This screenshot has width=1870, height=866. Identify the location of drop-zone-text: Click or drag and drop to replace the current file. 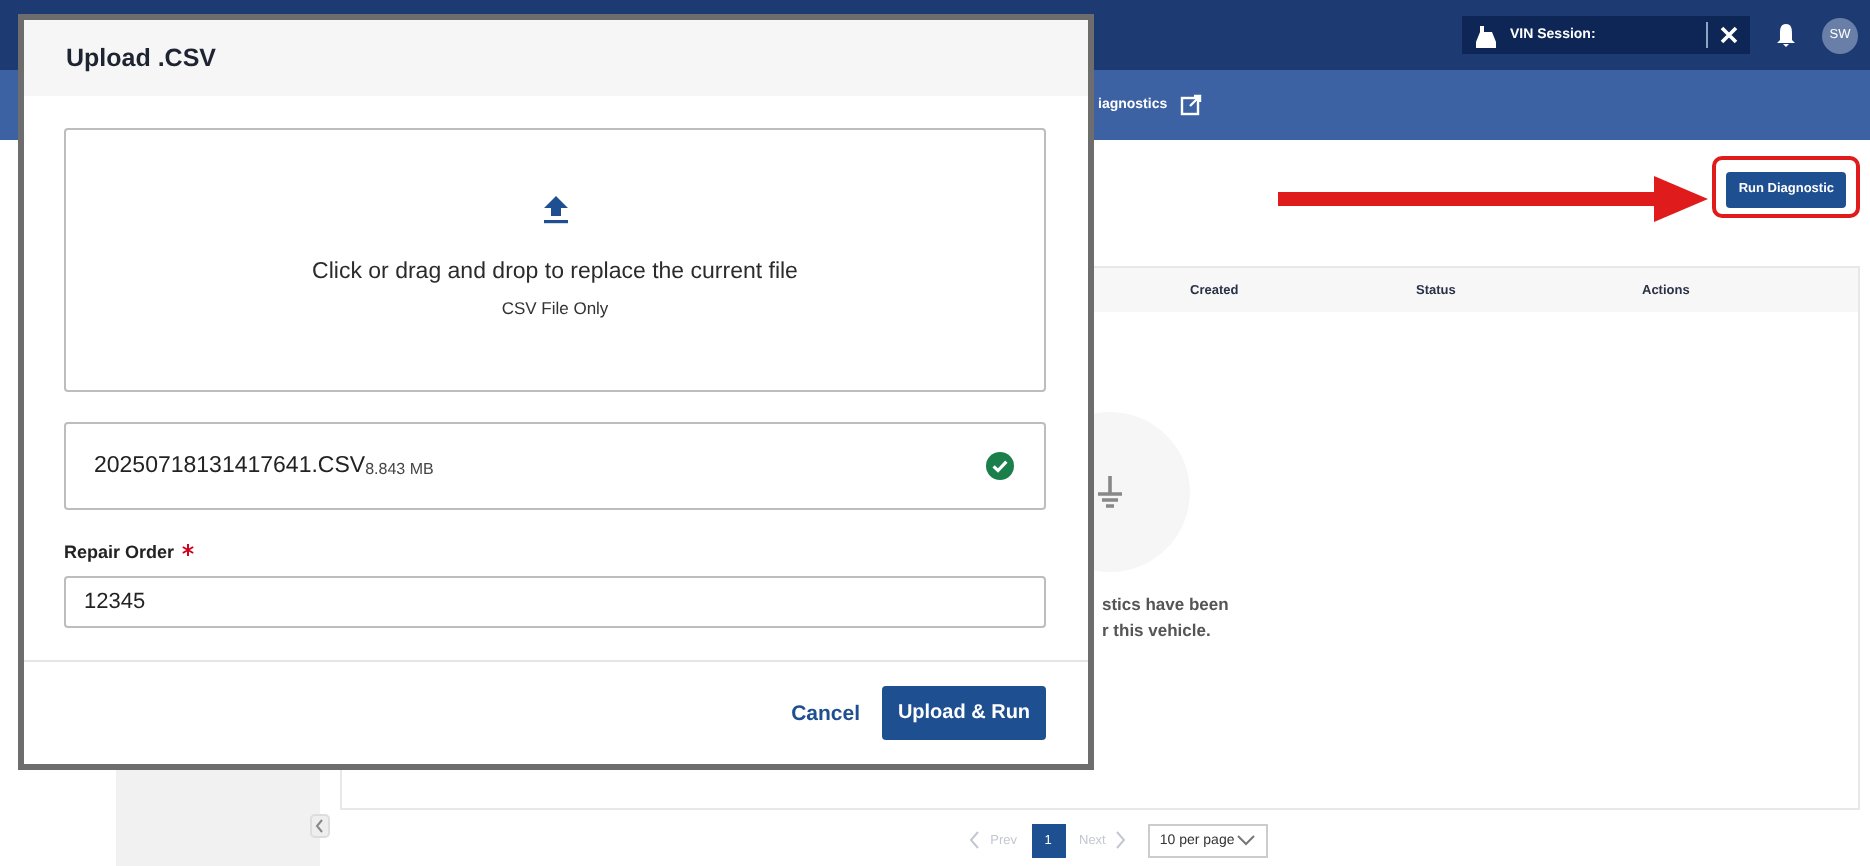
(555, 272).